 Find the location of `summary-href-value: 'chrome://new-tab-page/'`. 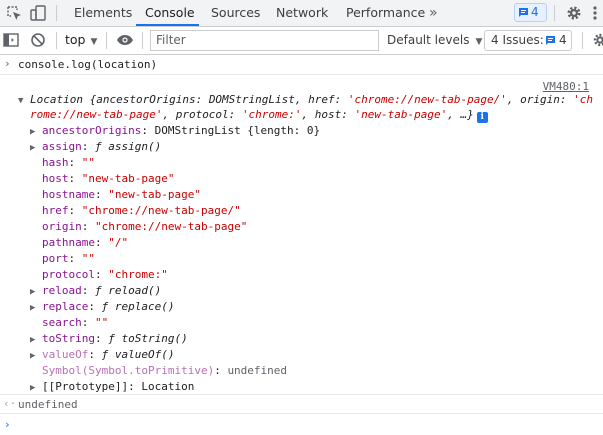

summary-href-value: 'chrome://new-tab-page/' is located at coordinates (427, 99).